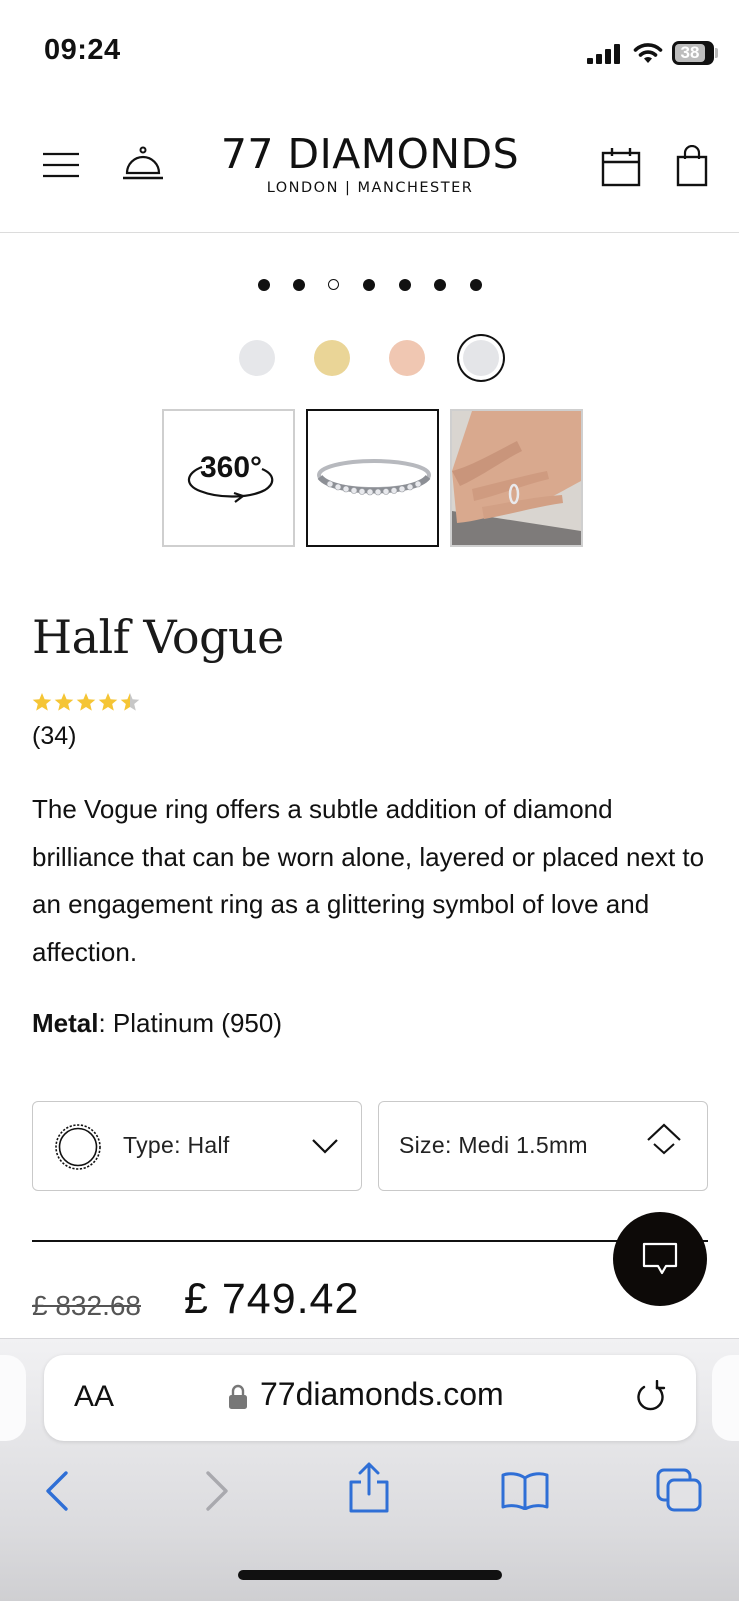 Image resolution: width=739 pixels, height=1601 pixels. I want to click on brand-logo-name: 77 DIAMONDS, so click(370, 154).